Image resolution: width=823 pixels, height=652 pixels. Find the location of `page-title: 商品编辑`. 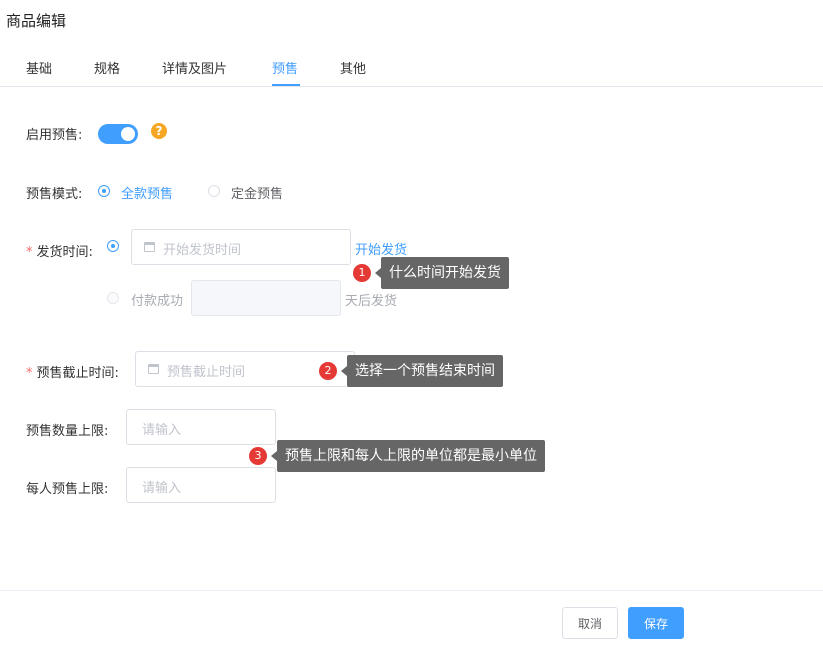

page-title: 商品编辑 is located at coordinates (36, 21).